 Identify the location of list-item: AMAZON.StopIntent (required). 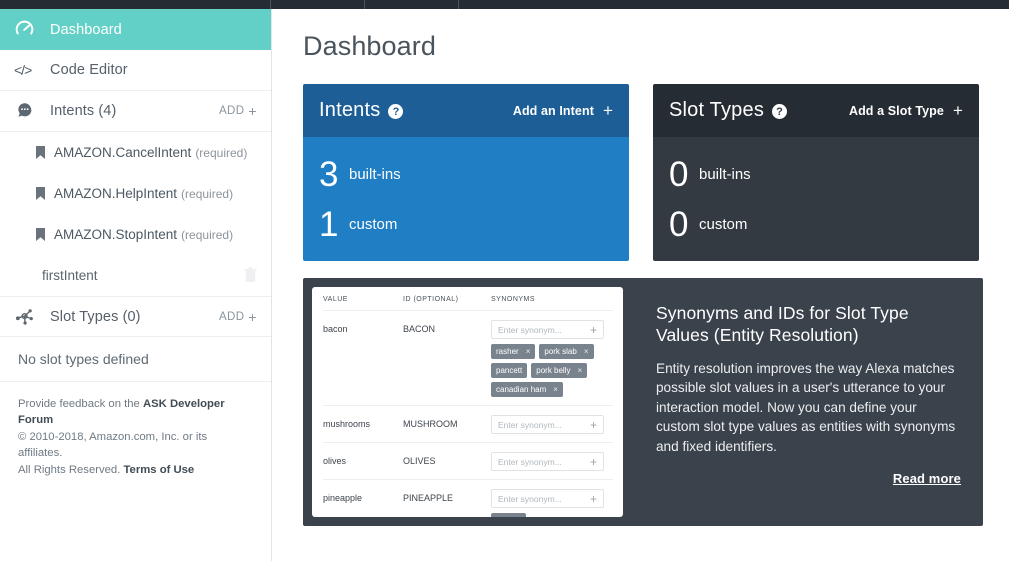
(135, 234).